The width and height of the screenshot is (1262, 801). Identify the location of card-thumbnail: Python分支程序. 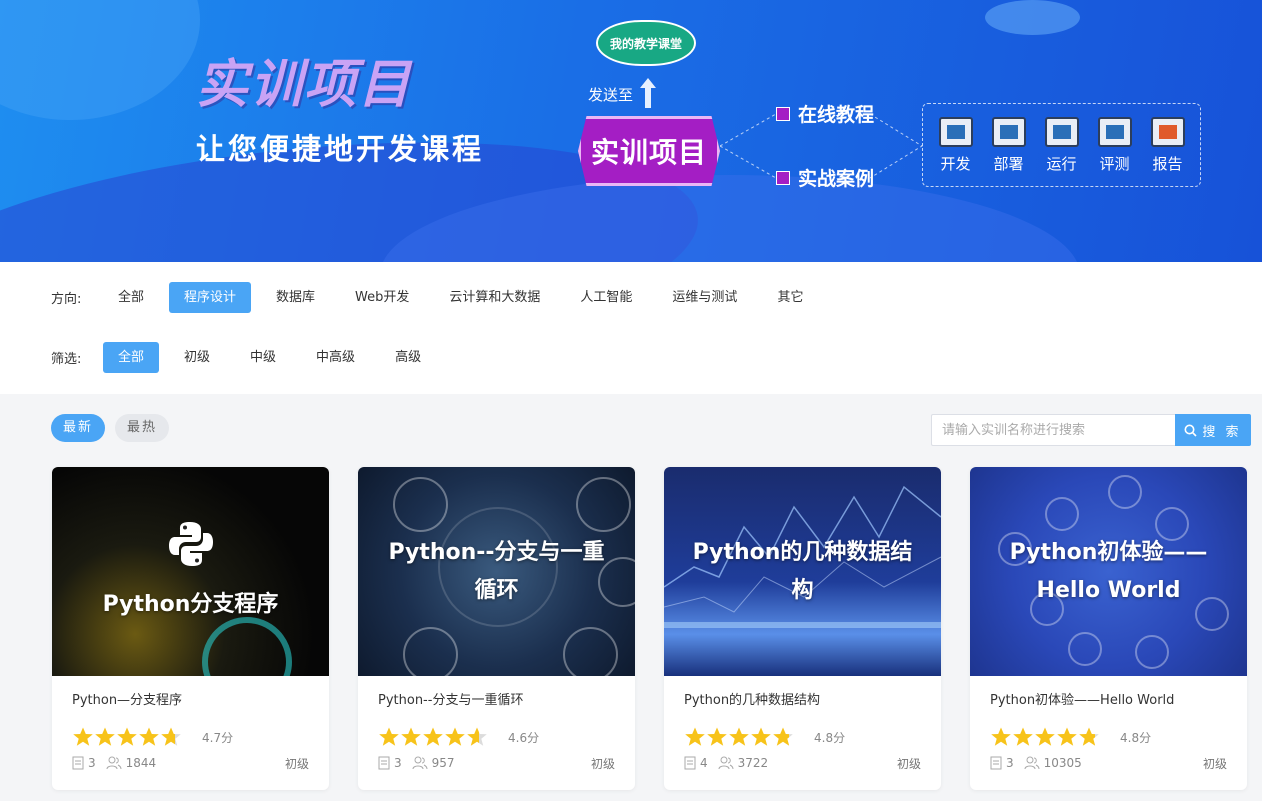
(190, 571).